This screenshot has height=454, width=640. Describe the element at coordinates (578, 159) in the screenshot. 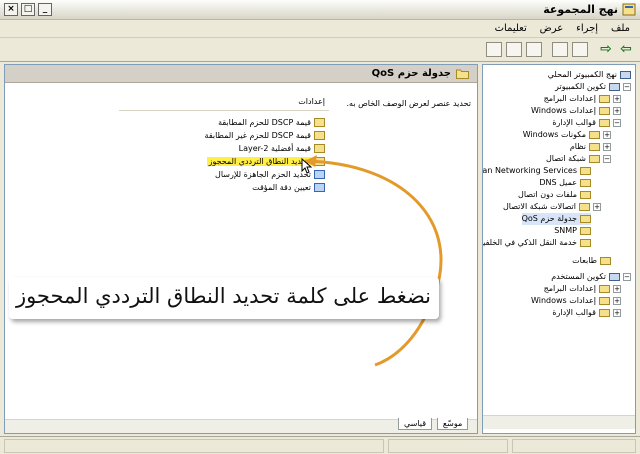

I see `tree-item-network: −شبكة اتصال` at that location.